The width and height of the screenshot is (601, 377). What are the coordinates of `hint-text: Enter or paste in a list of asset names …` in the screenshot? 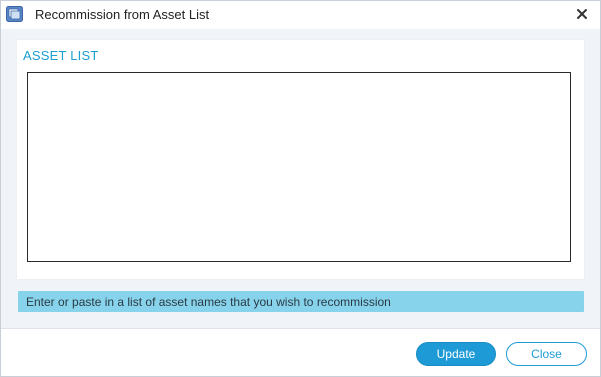 It's located at (208, 302).